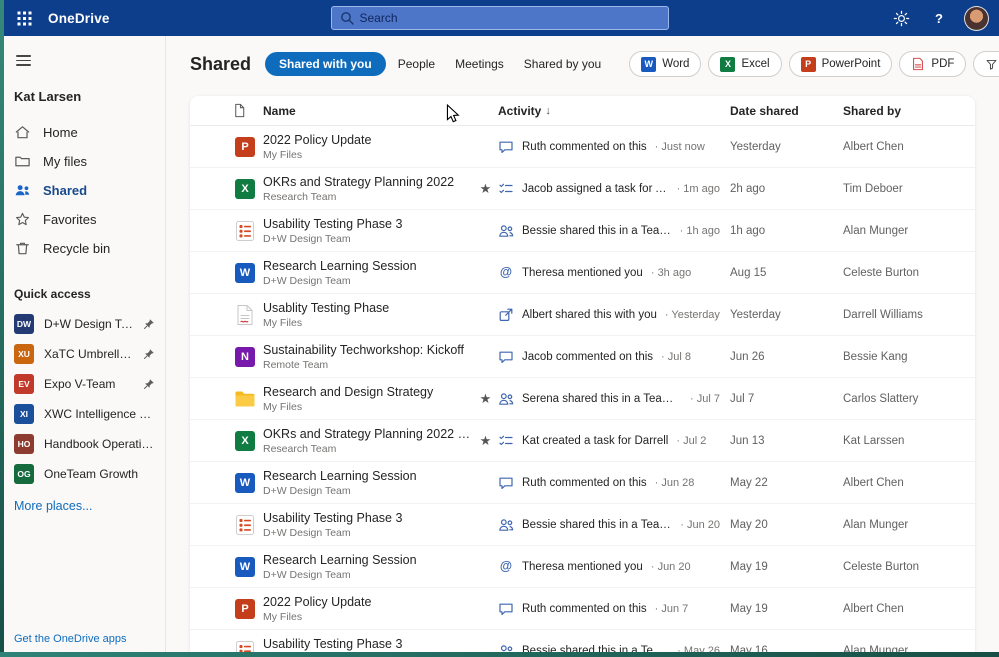 The width and height of the screenshot is (999, 657). What do you see at coordinates (976, 18) in the screenshot?
I see `user-avatar` at bounding box center [976, 18].